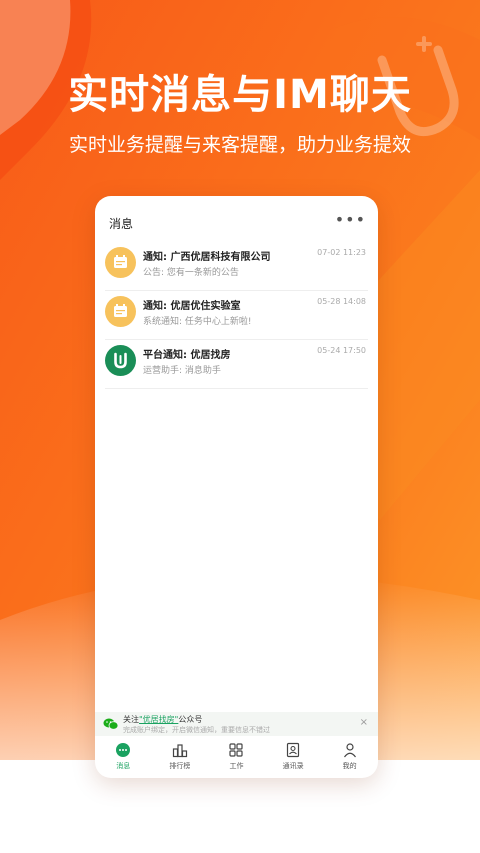  I want to click on hero-title: 实时消息与IM聊天, so click(240, 95).